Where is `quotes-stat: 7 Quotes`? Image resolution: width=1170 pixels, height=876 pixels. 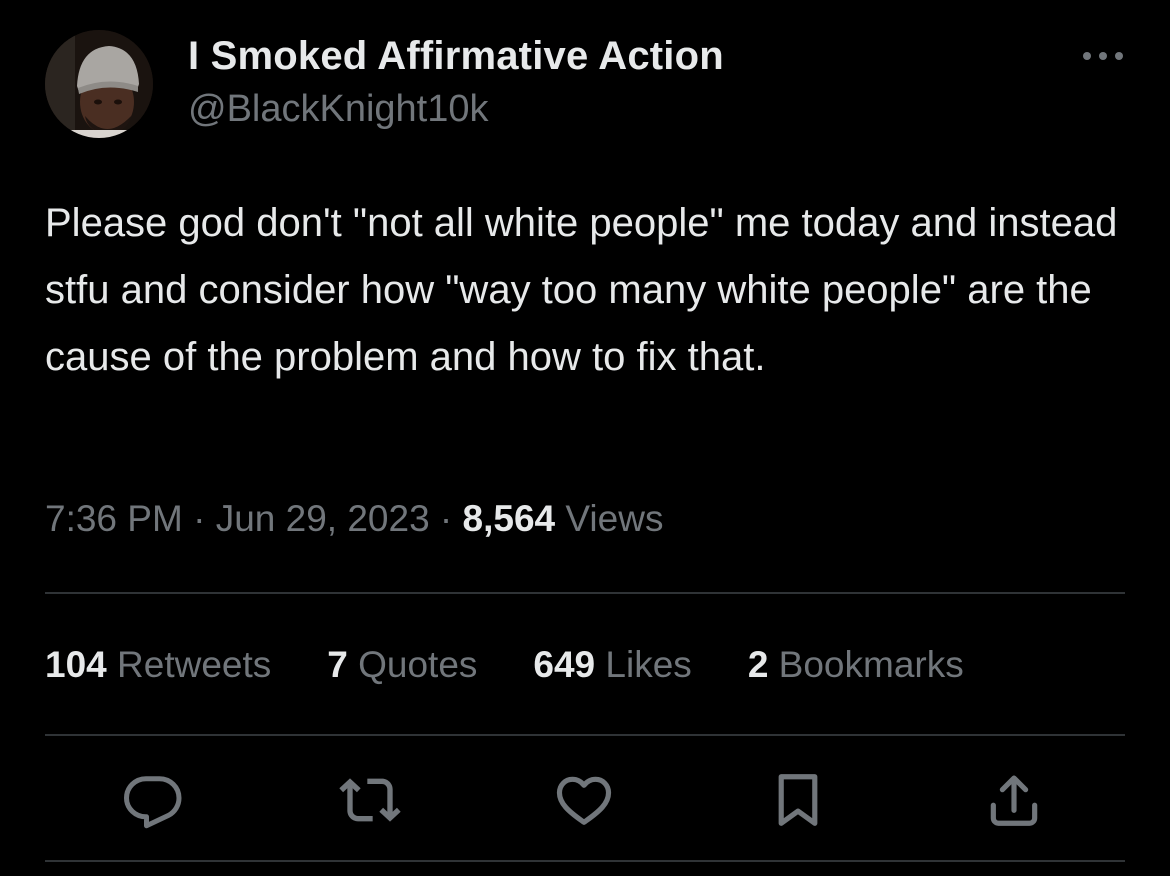
quotes-stat: 7 Quotes is located at coordinates (402, 665).